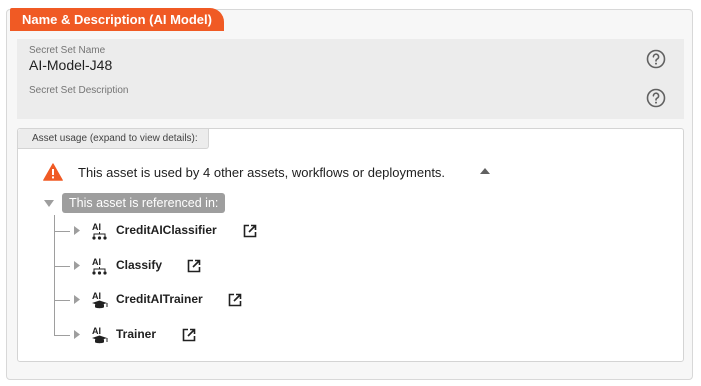 This screenshot has width=701, height=386. I want to click on referenced-in-badge: This asset is referenced in:, so click(144, 203).